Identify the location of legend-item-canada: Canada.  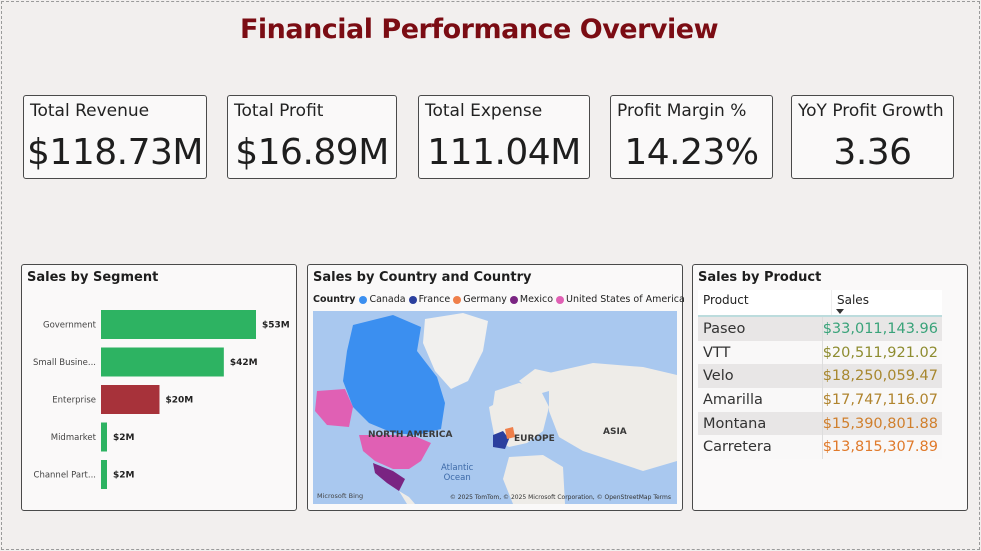
(382, 299).